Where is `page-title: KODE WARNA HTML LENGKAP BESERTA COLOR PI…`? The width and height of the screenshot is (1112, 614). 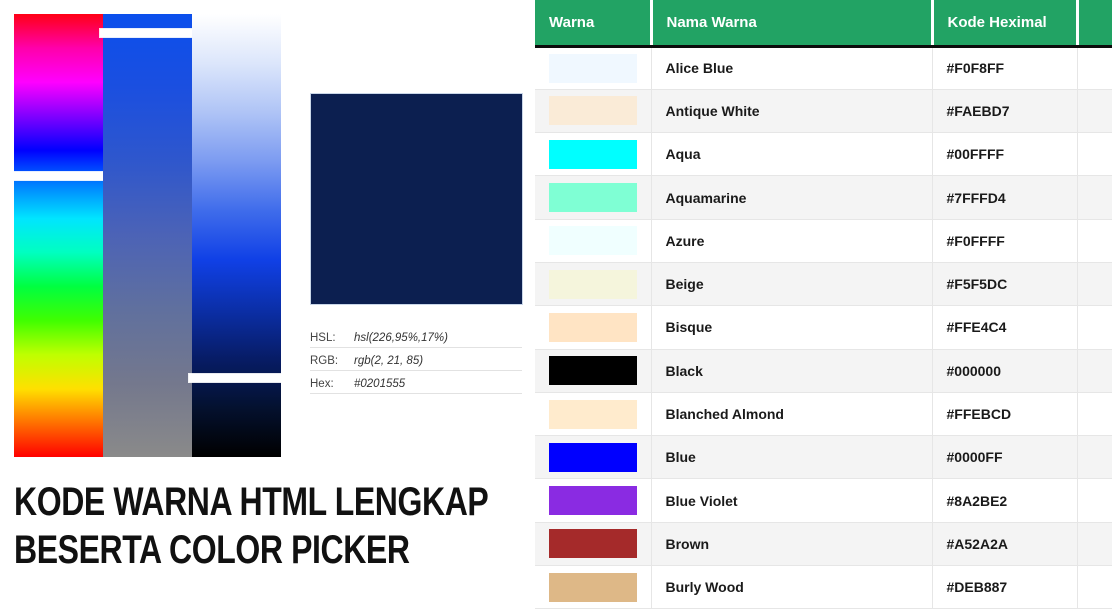
page-title: KODE WARNA HTML LENGKAP BESERTA COLOR PI… is located at coordinates (251, 526).